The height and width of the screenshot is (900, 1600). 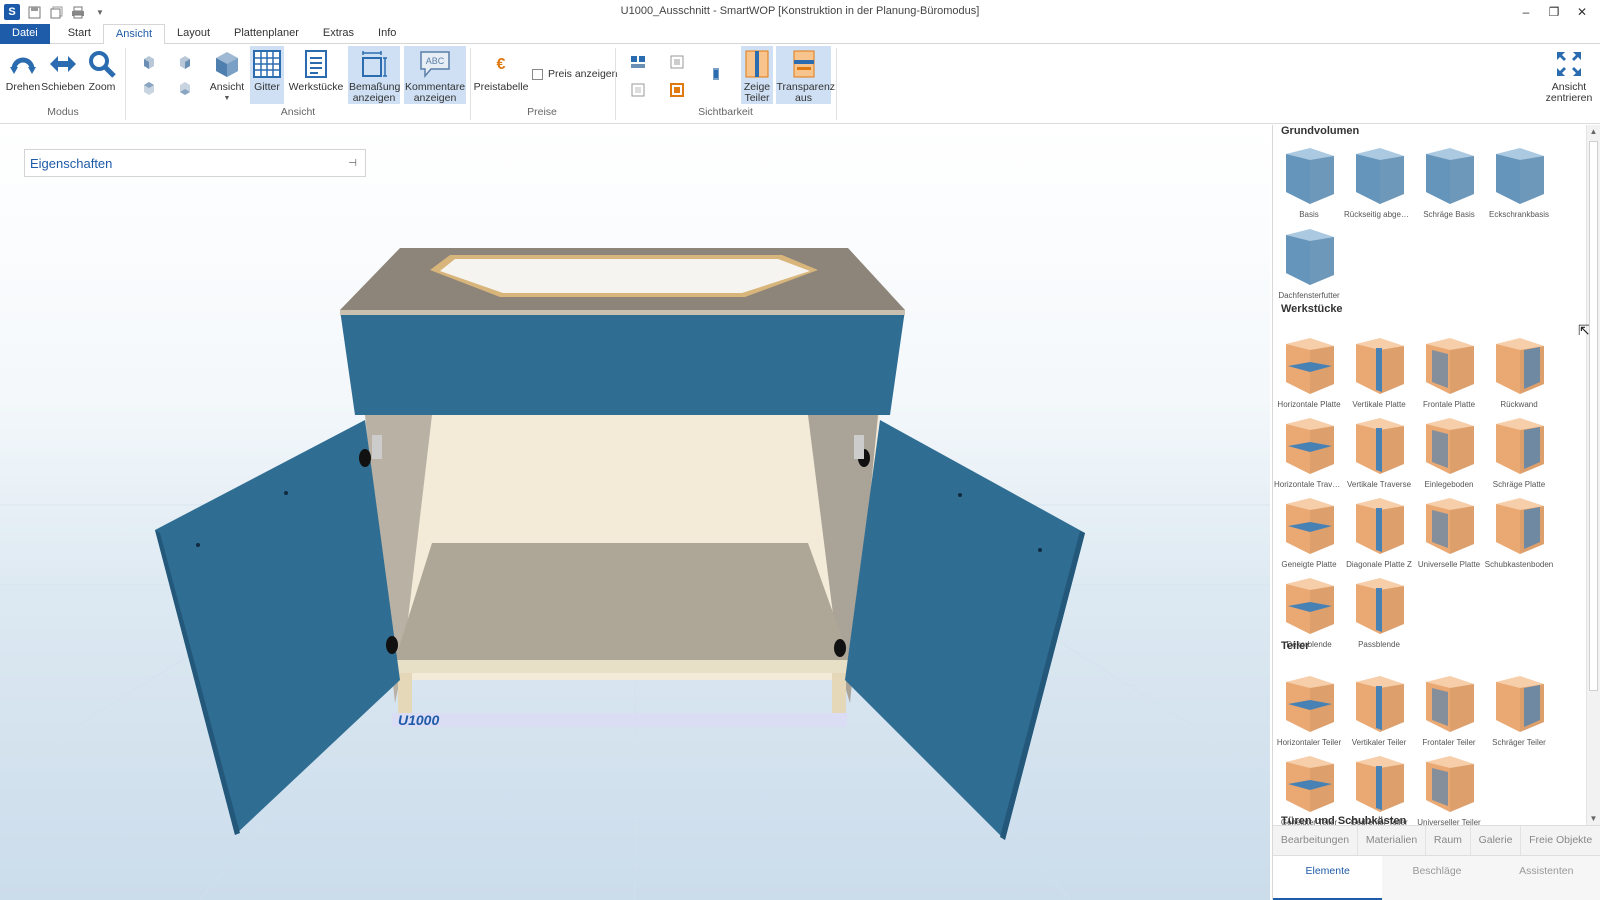 What do you see at coordinates (677, 62) in the screenshot?
I see `frame-icon` at bounding box center [677, 62].